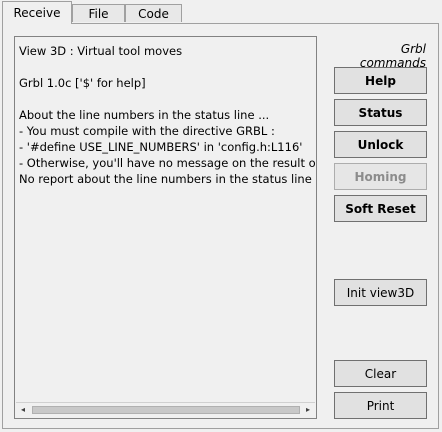 This screenshot has height=432, width=442. Describe the element at coordinates (380, 373) in the screenshot. I see `clear-button: Clear` at that location.